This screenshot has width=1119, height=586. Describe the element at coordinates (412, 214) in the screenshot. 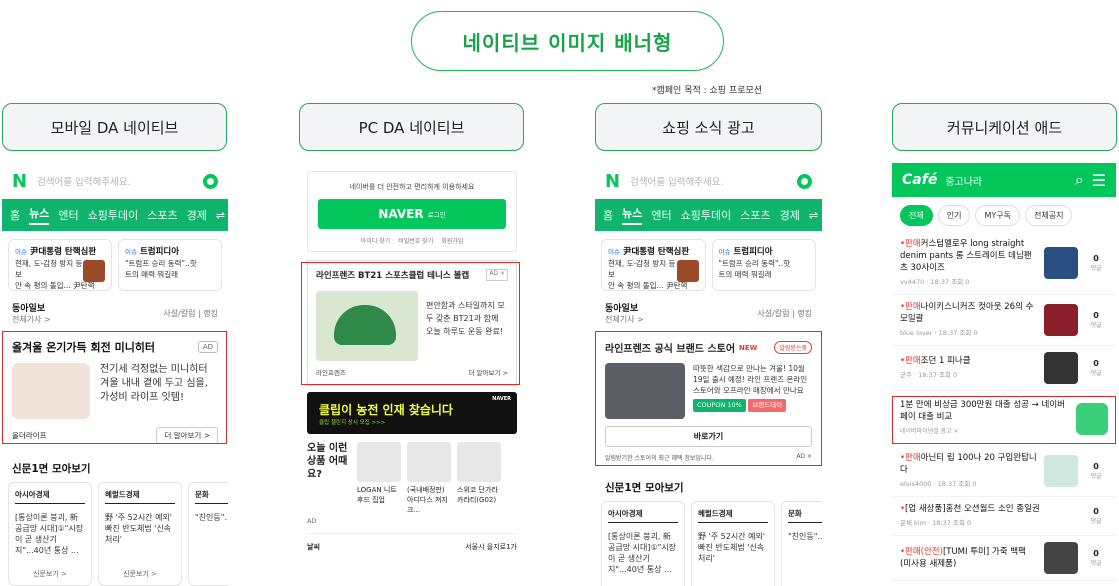

I see `login-button: NAVER 로그인` at that location.